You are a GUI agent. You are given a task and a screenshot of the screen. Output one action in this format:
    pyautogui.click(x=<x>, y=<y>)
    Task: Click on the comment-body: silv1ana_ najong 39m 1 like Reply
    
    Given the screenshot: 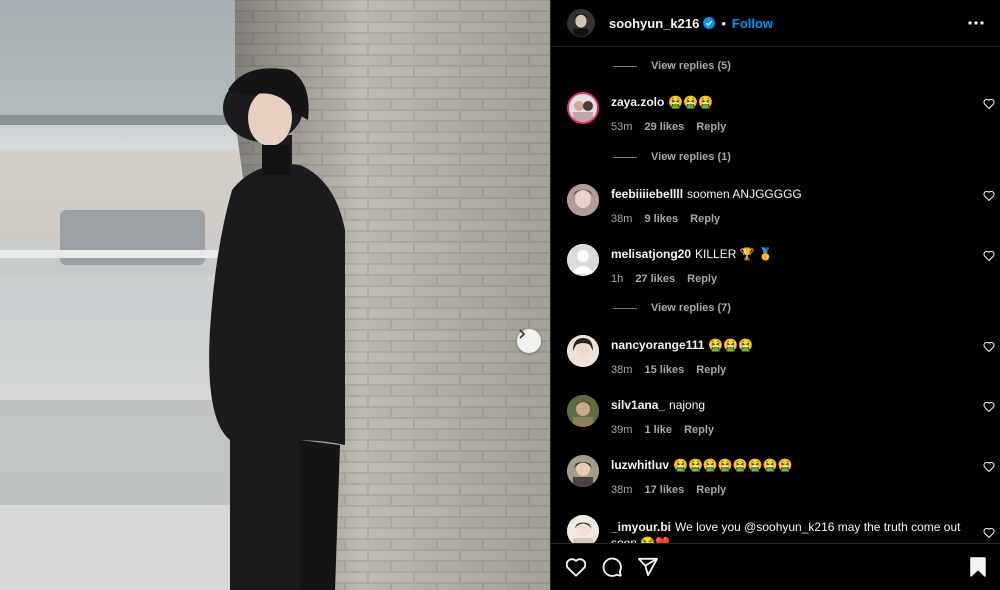 What is the action you would take?
    pyautogui.click(x=786, y=417)
    